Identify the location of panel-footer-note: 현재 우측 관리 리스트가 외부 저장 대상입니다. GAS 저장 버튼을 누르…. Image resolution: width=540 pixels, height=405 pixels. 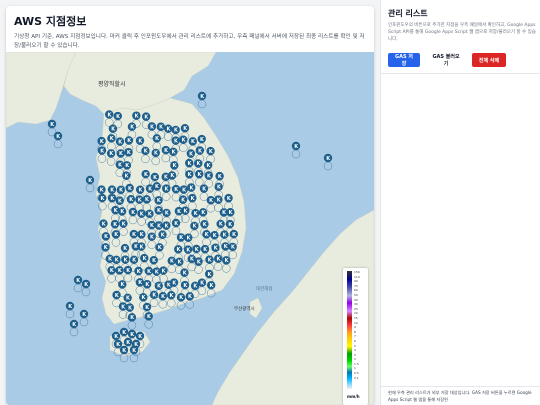
(460, 395).